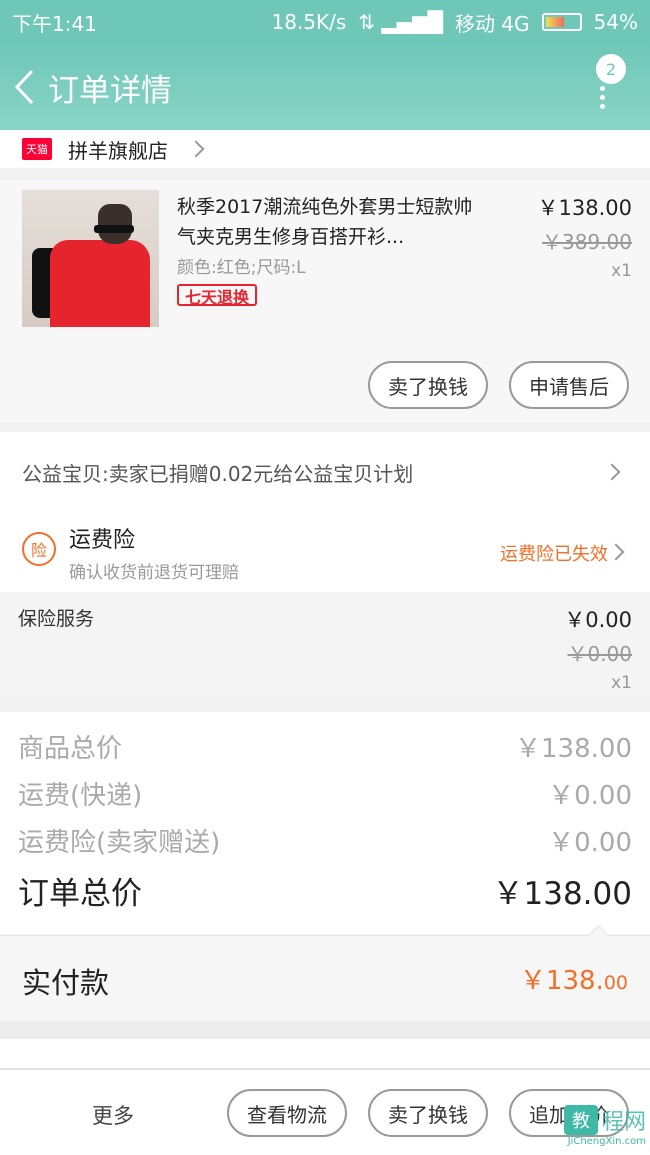 This screenshot has height=1155, width=650. Describe the element at coordinates (325, 149) in the screenshot. I see `store-row: 天猫 拼羊旗舰店` at that location.